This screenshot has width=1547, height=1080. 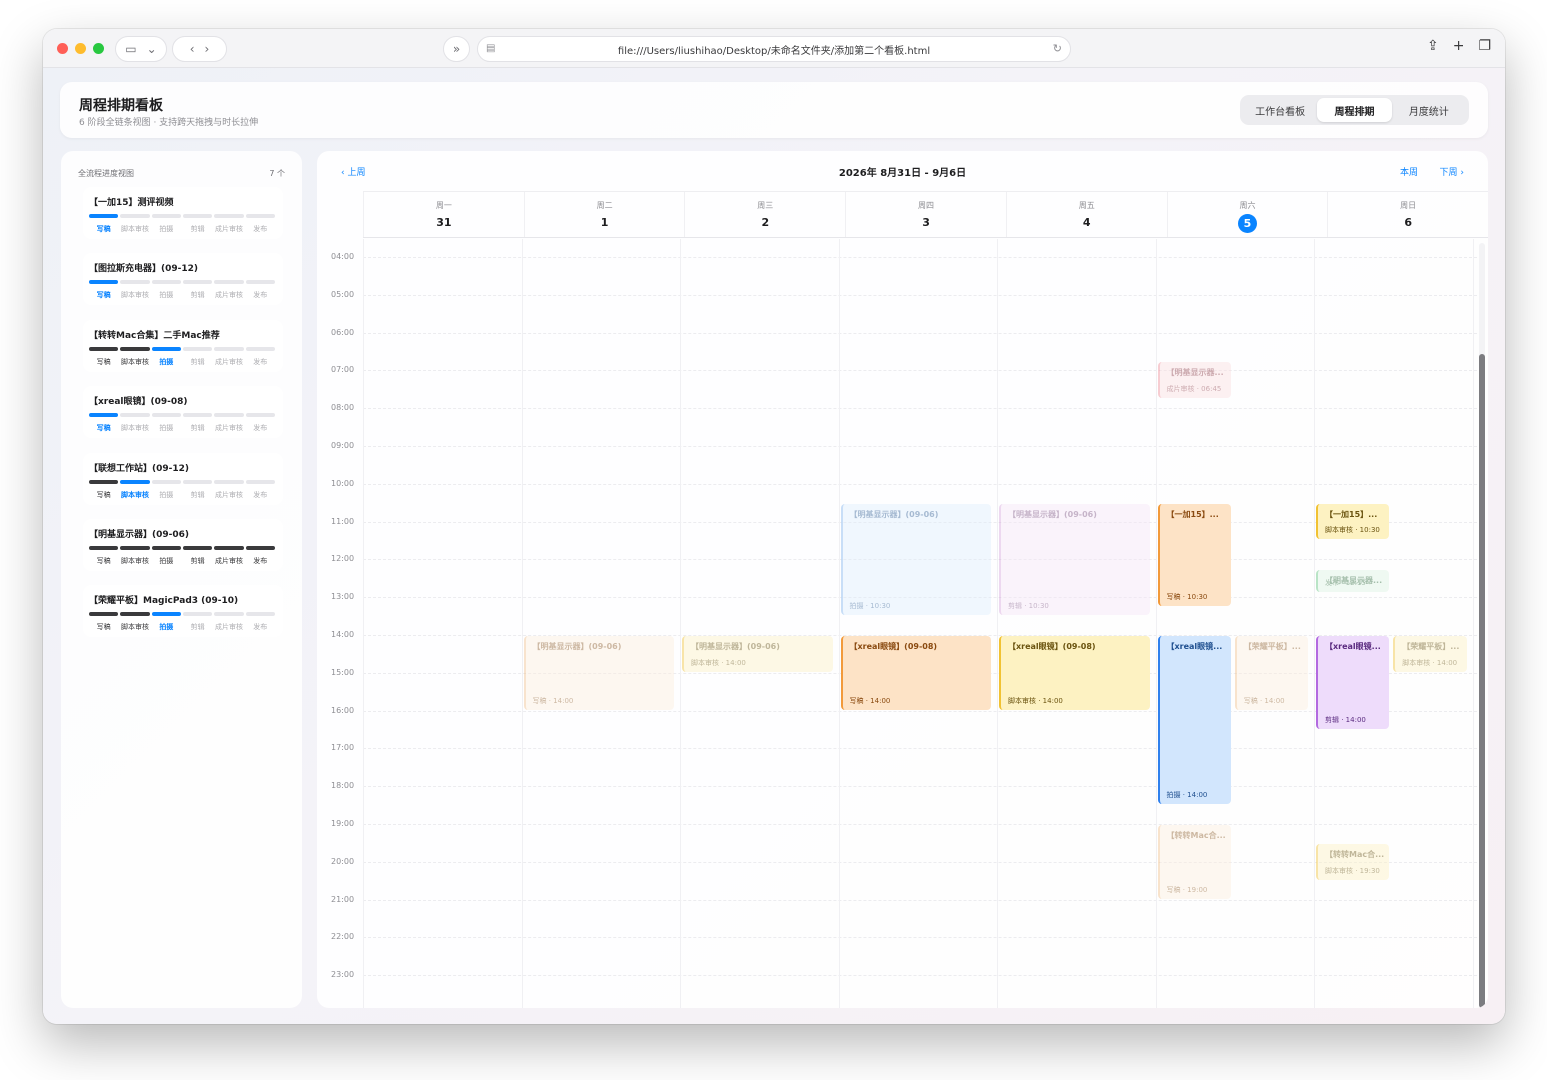 I want to click on project-card: 【一加15】测评视频 写稿 脚本审核 拍摄 剪辑 成片审核 发布, so click(x=183, y=213).